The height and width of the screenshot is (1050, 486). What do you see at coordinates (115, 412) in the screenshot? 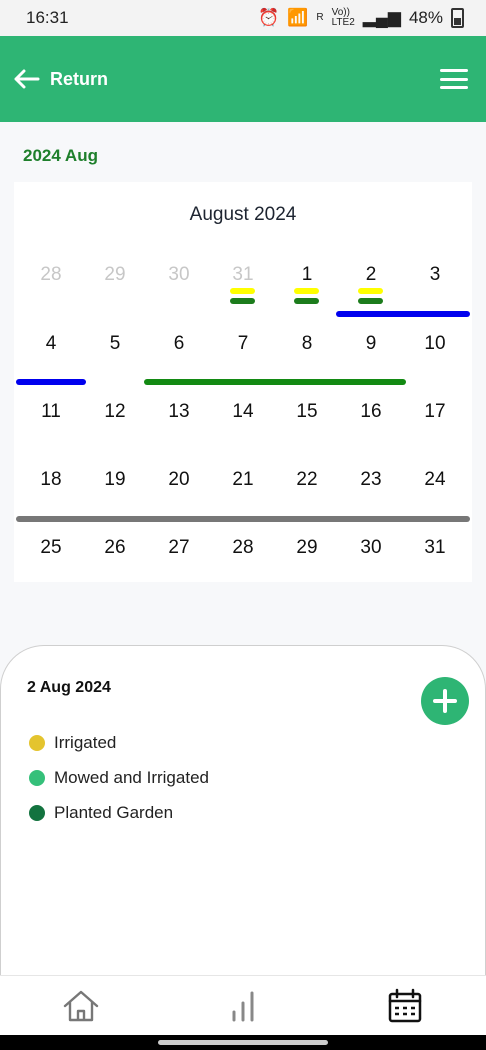
I see `calendar-day: 12` at bounding box center [115, 412].